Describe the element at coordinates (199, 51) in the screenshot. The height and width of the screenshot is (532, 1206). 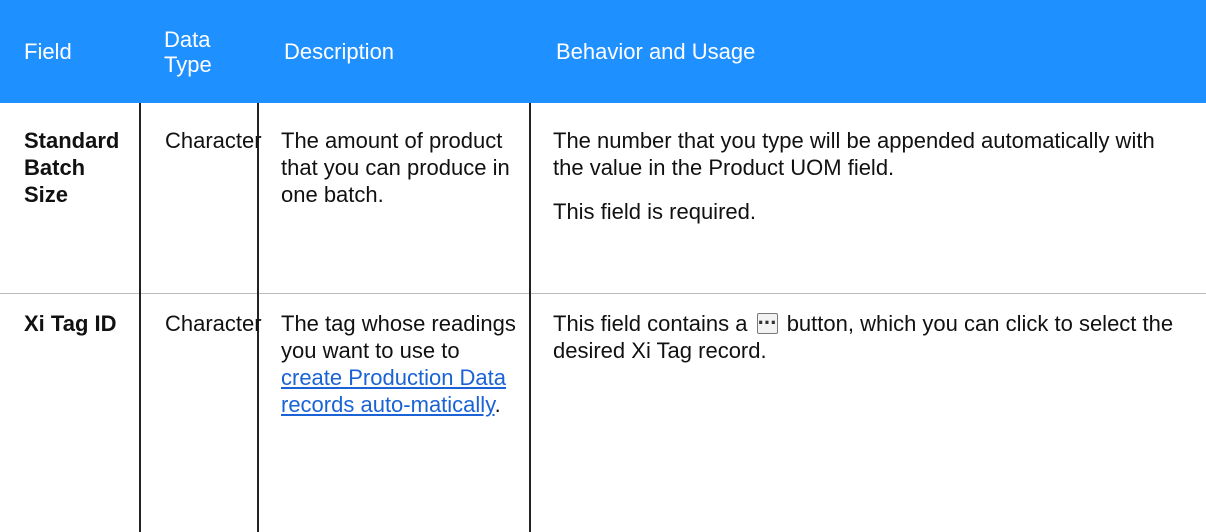
I see `header-data-type: Data Type` at that location.